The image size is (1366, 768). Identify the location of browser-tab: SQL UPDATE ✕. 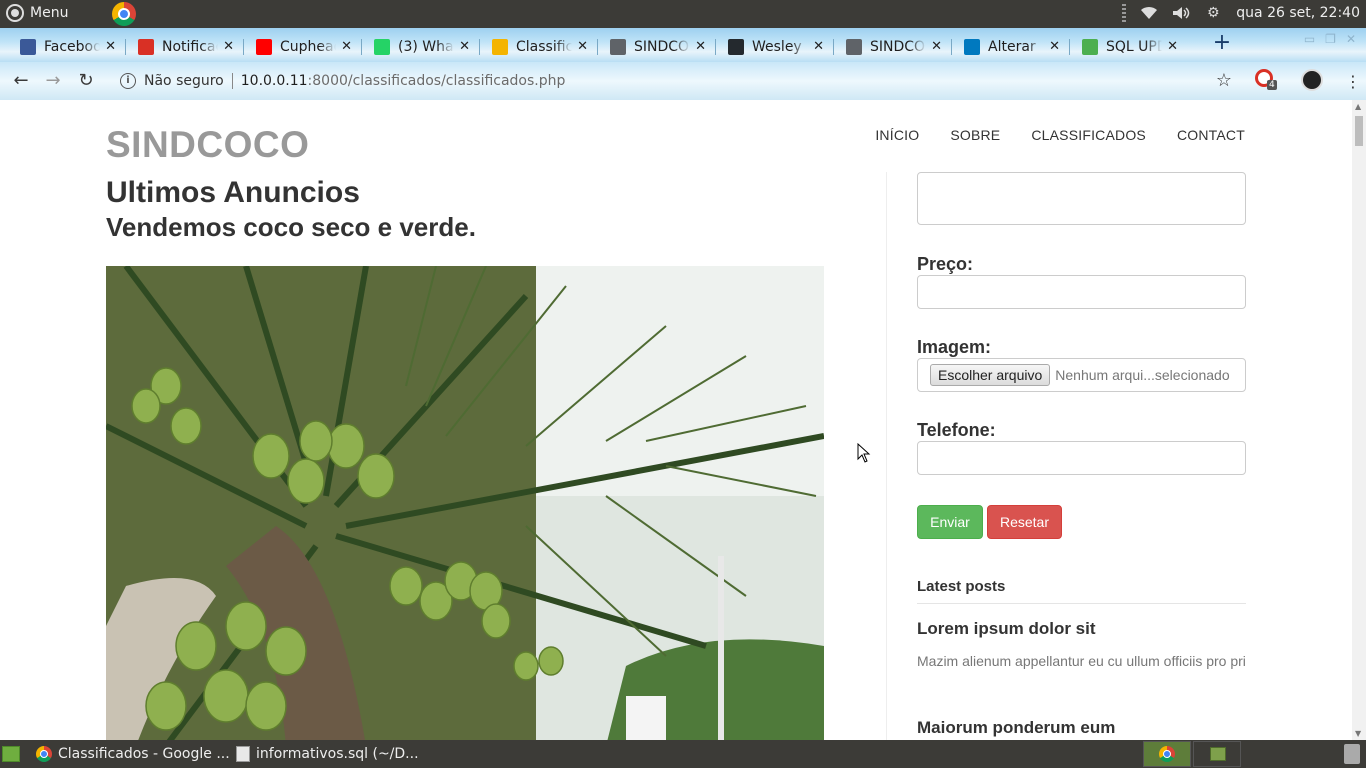
(1129, 47).